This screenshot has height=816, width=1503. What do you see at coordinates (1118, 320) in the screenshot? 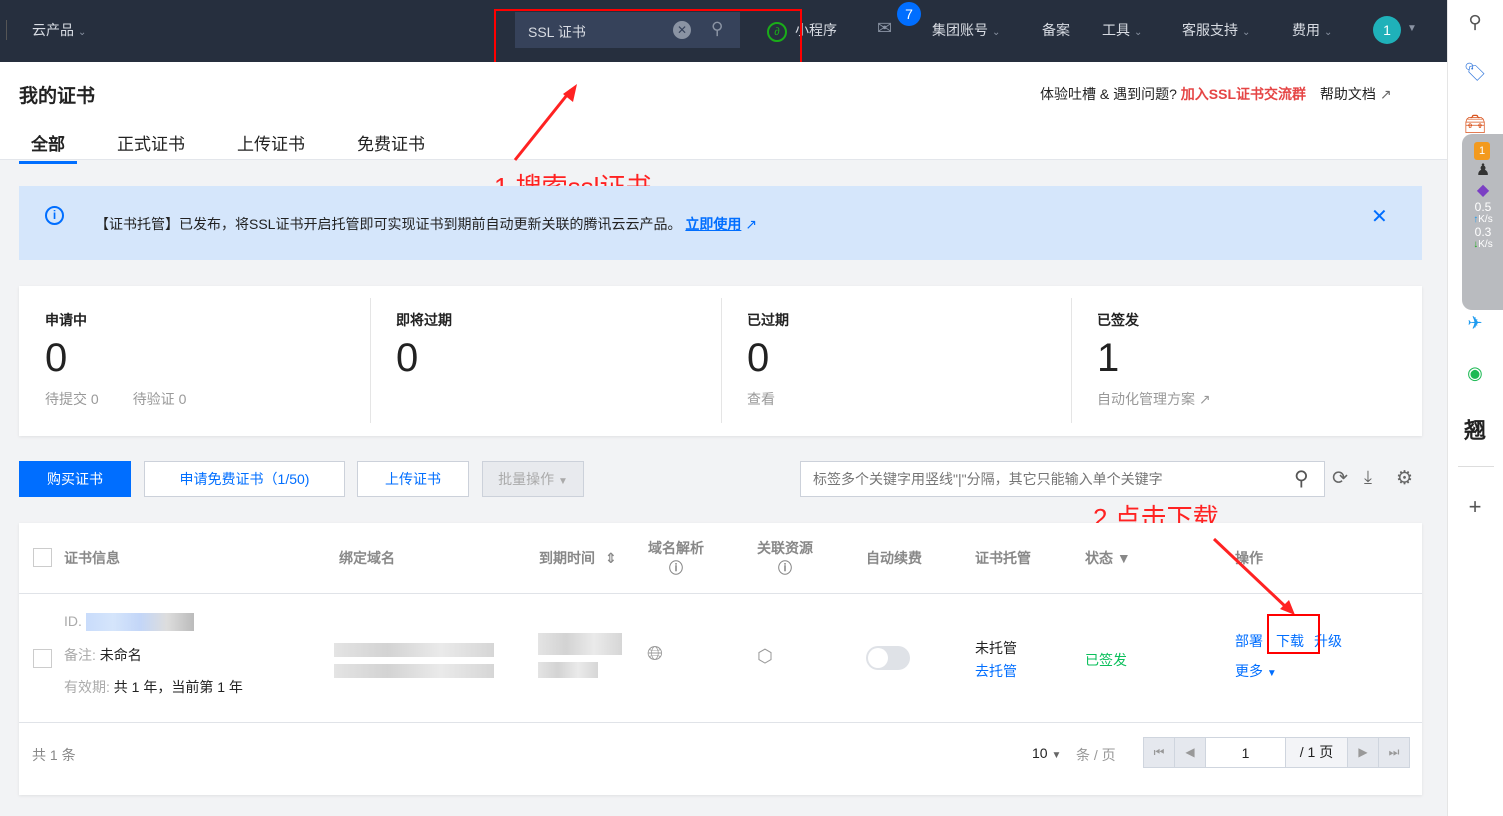
I see `stat-title: 已签发` at bounding box center [1118, 320].